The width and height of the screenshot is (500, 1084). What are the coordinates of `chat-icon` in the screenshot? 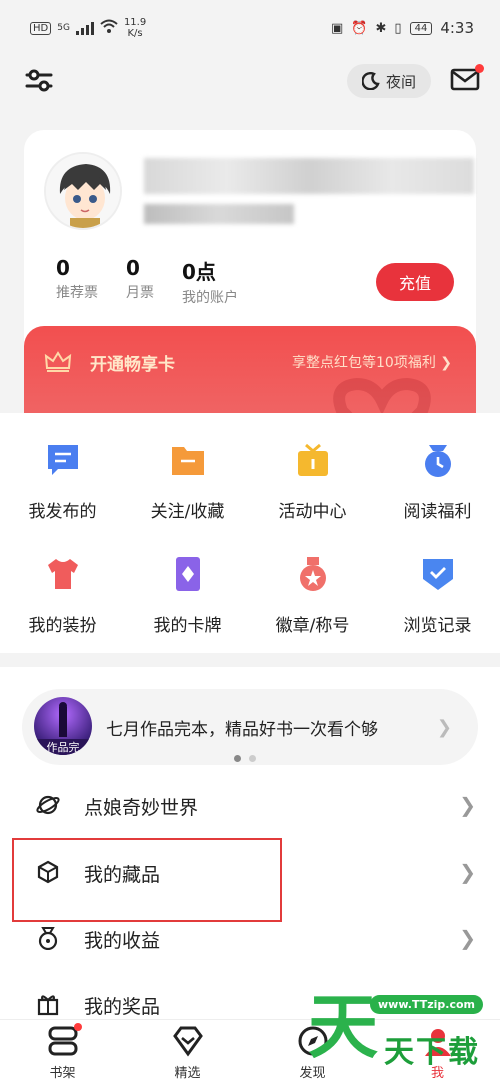 It's located at (62, 460).